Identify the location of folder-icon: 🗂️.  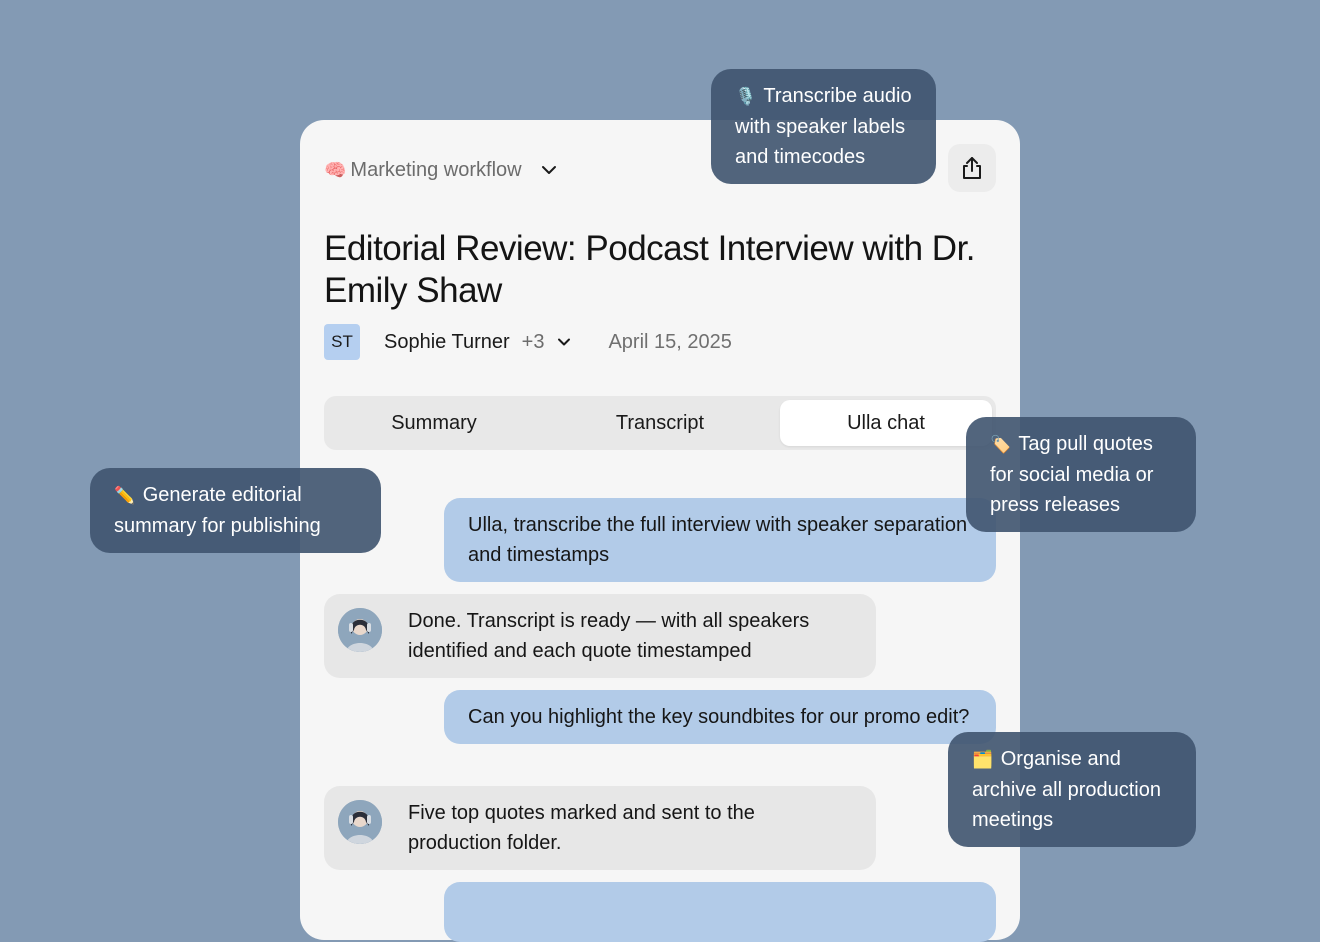
(983, 759).